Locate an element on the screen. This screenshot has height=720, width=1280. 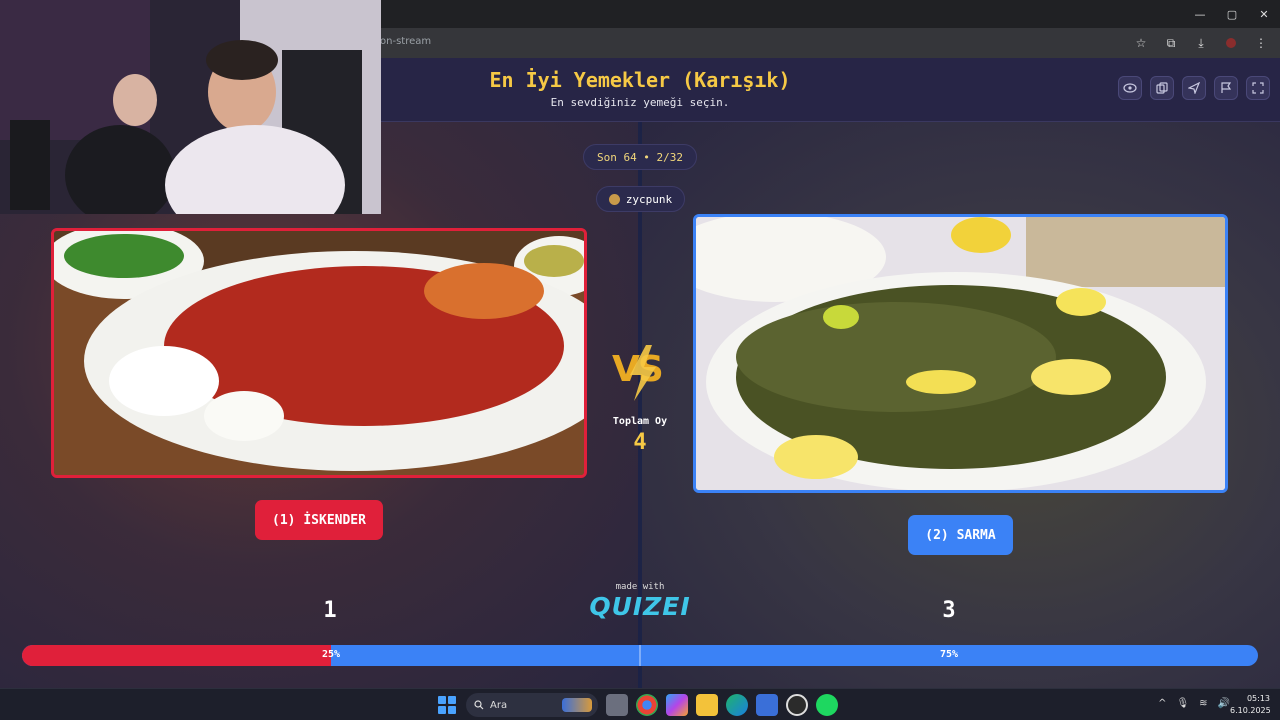
flag-icon is located at coordinates (1226, 88).